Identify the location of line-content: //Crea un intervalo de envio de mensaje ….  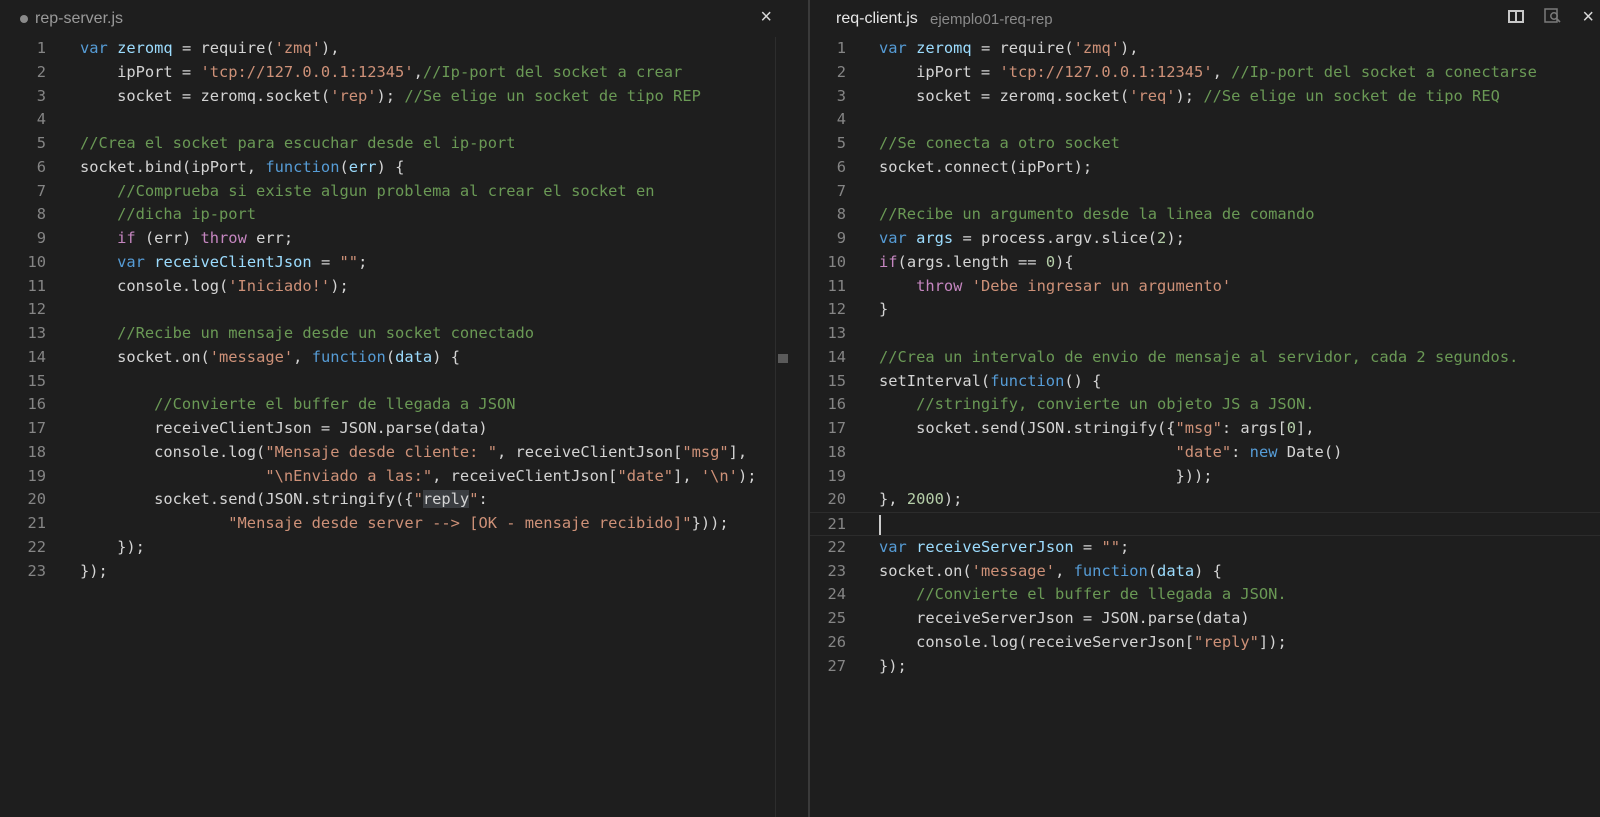
(1198, 358).